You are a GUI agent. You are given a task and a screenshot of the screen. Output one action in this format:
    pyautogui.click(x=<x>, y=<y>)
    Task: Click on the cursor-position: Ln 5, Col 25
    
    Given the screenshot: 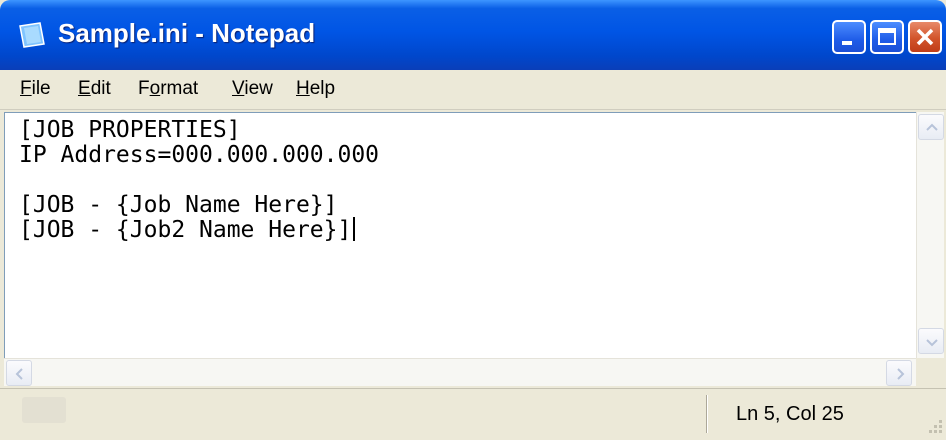 What is the action you would take?
    pyautogui.click(x=790, y=414)
    